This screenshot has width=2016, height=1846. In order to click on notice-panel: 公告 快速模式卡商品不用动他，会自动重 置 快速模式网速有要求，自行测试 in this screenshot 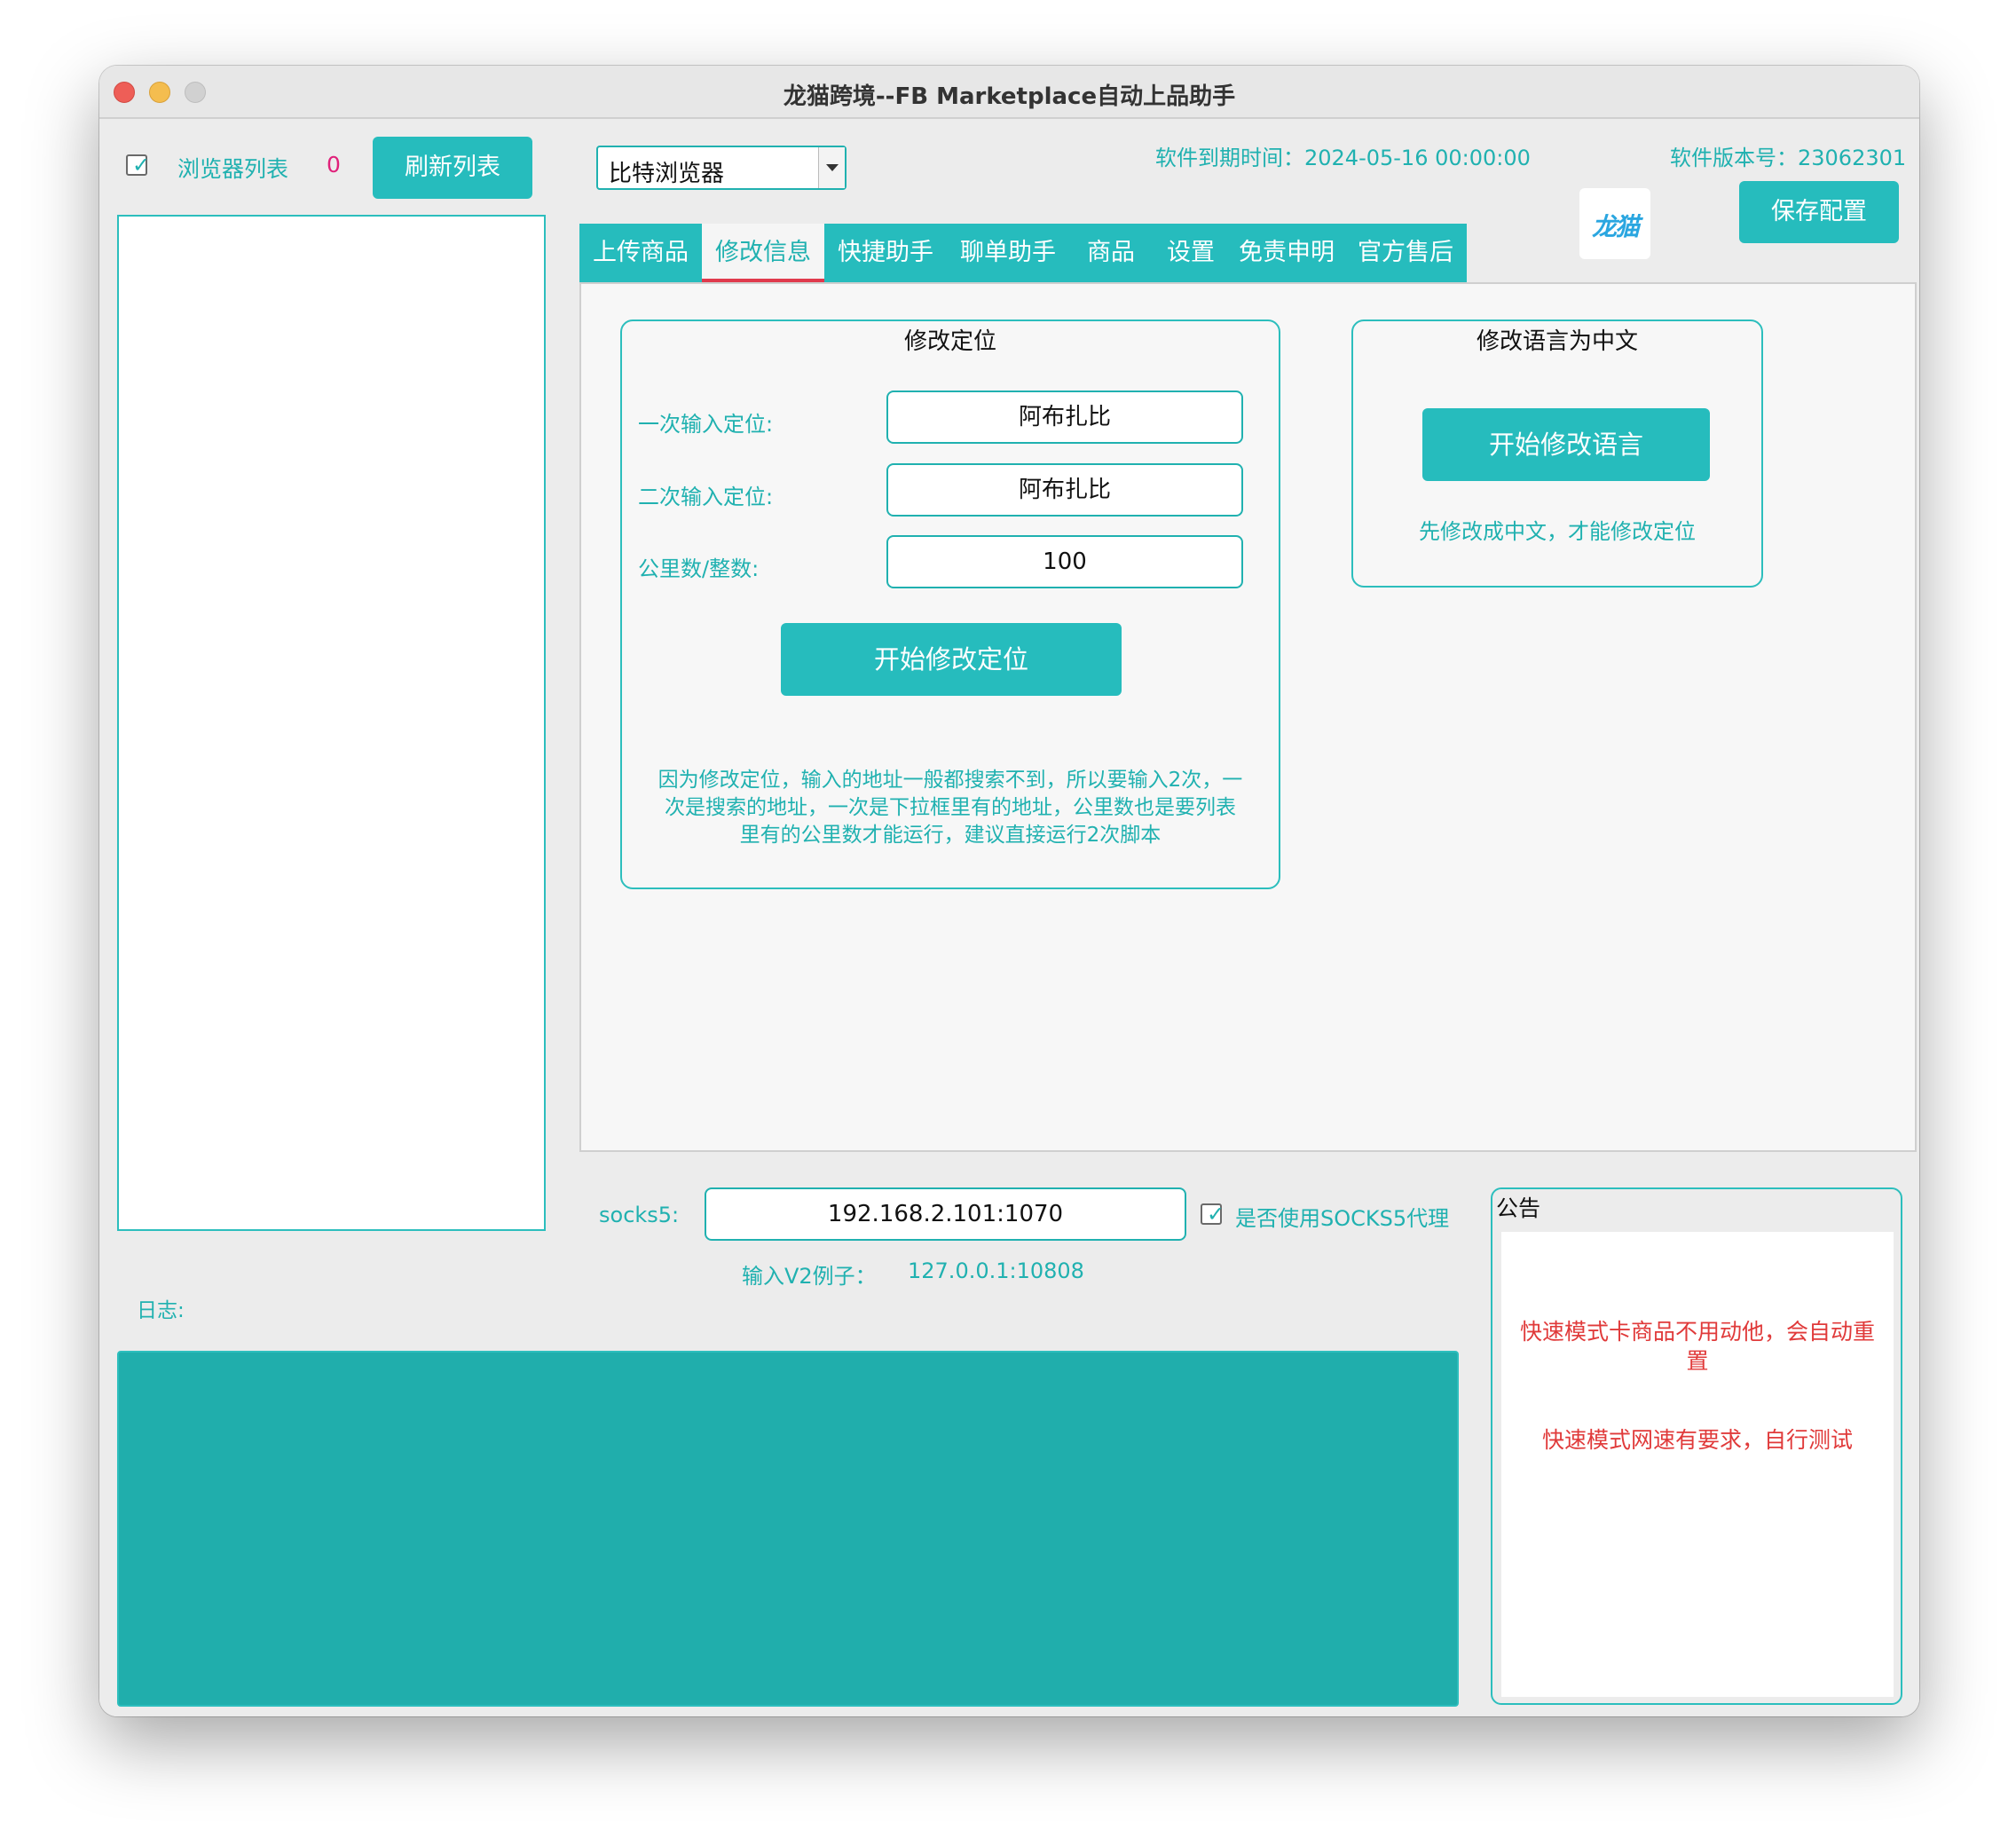, I will do `click(1696, 1446)`.